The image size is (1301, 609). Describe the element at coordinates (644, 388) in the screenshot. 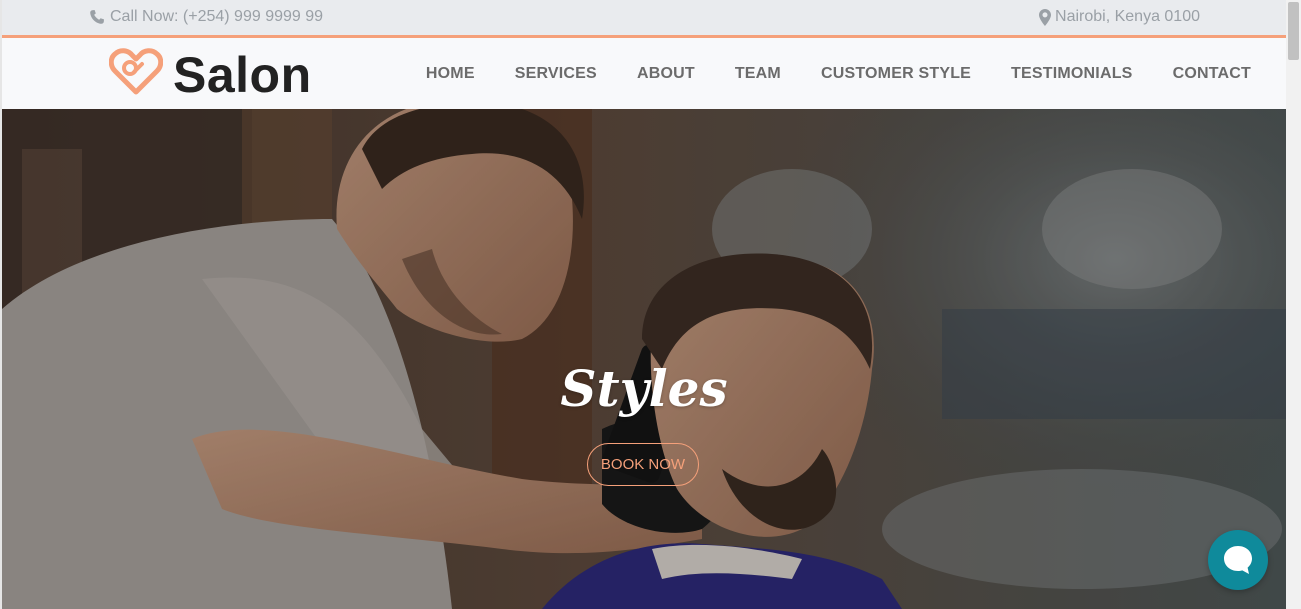

I see `hero-title: Styles` at that location.